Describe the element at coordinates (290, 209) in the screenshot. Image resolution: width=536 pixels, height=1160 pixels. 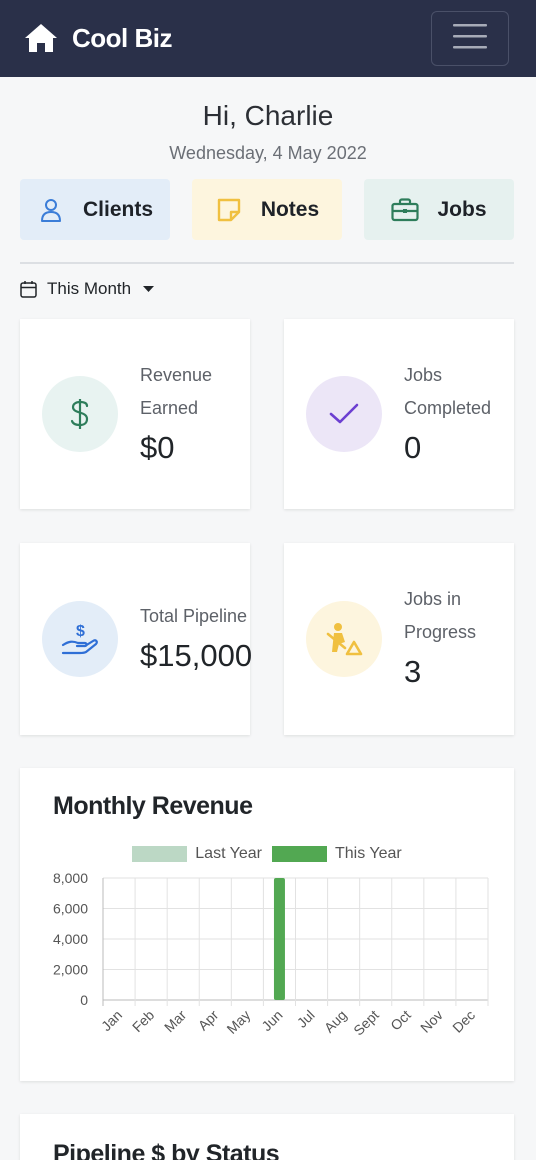
I see `notes-label: Notes` at that location.